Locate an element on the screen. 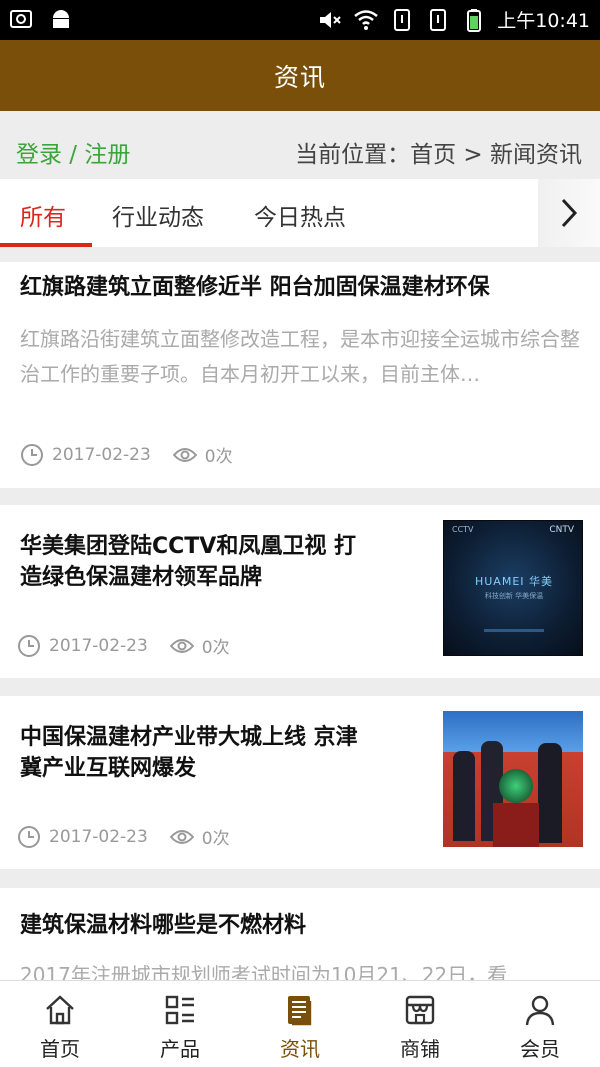  store-icon is located at coordinates (420, 1010).